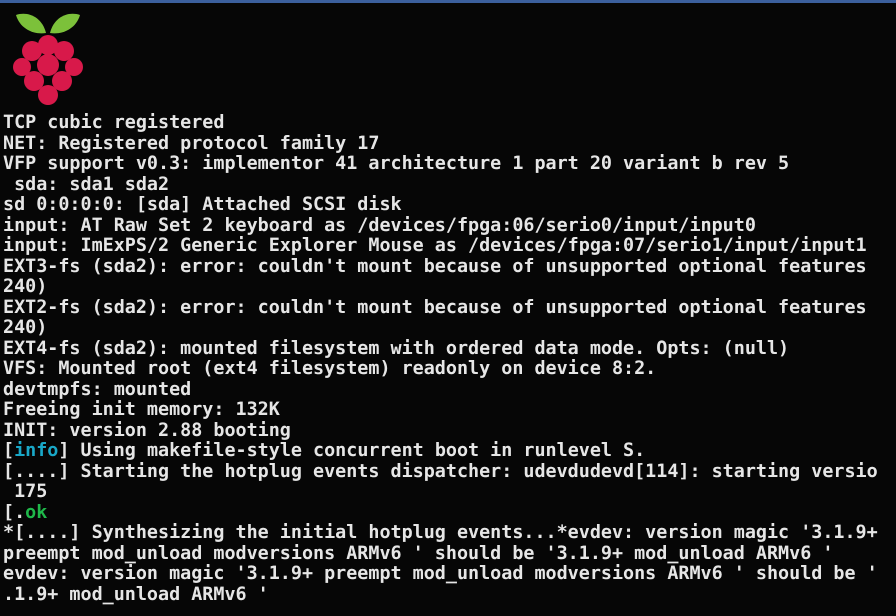 Image resolution: width=896 pixels, height=616 pixels. I want to click on console-line: [....] Starting the hotplug events dispatcher: udevdudevd[114]: starting versio, so click(440, 472).